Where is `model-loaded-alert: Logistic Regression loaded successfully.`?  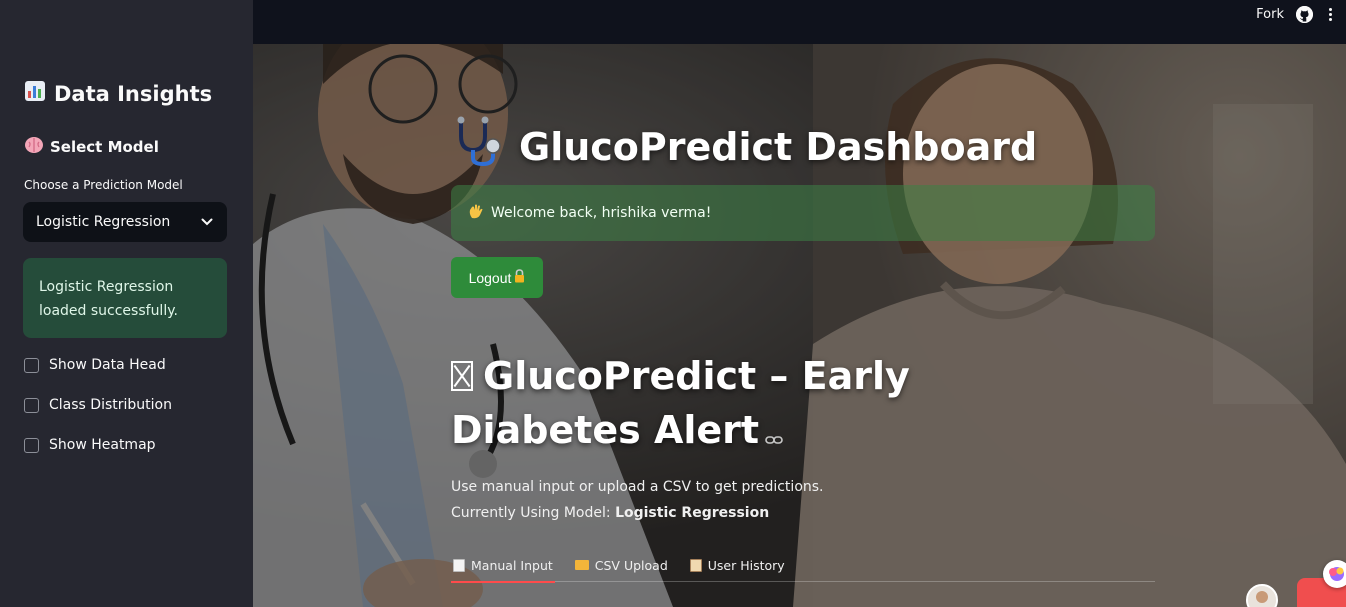
model-loaded-alert: Logistic Regression loaded successfully. is located at coordinates (125, 298).